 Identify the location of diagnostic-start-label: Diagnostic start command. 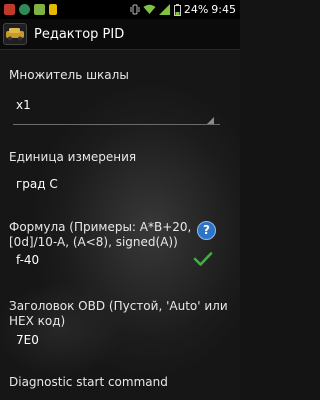
(88, 382).